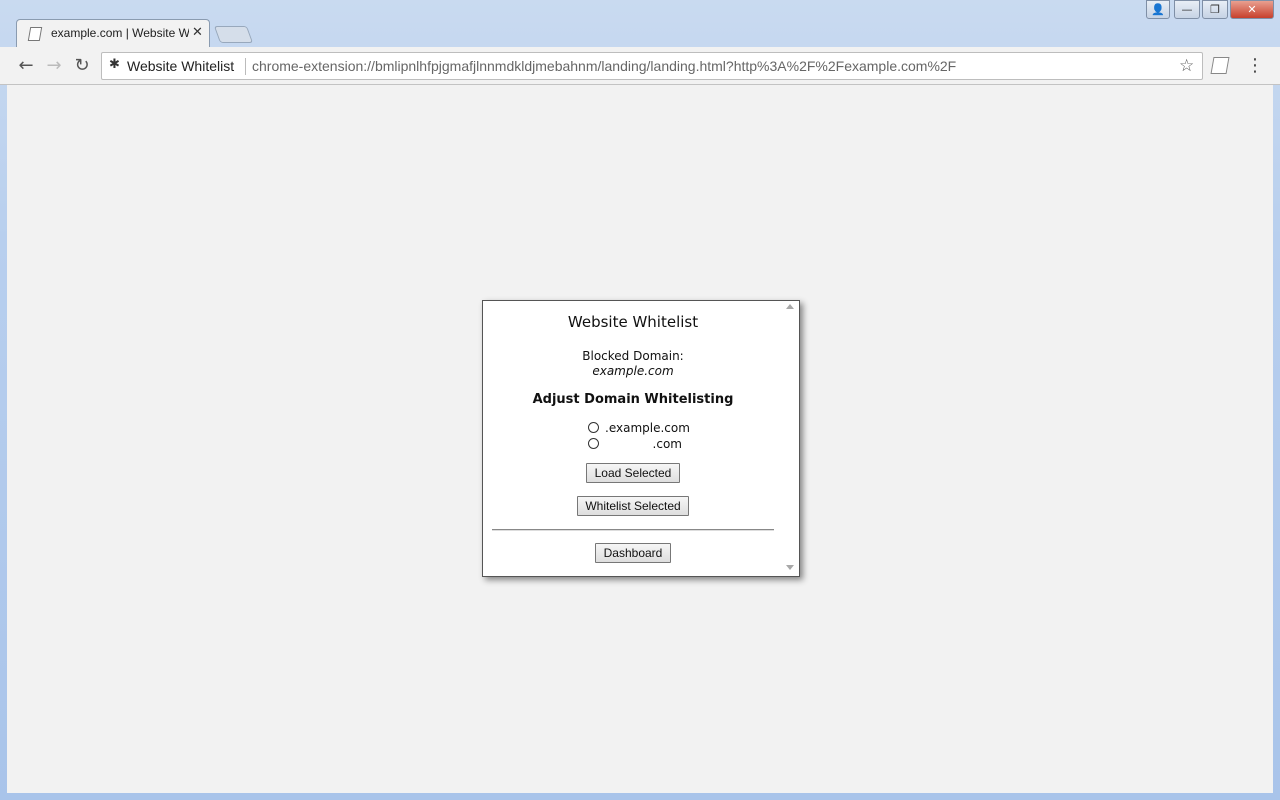 Image resolution: width=1280 pixels, height=800 pixels. I want to click on page-icon, so click(35, 34).